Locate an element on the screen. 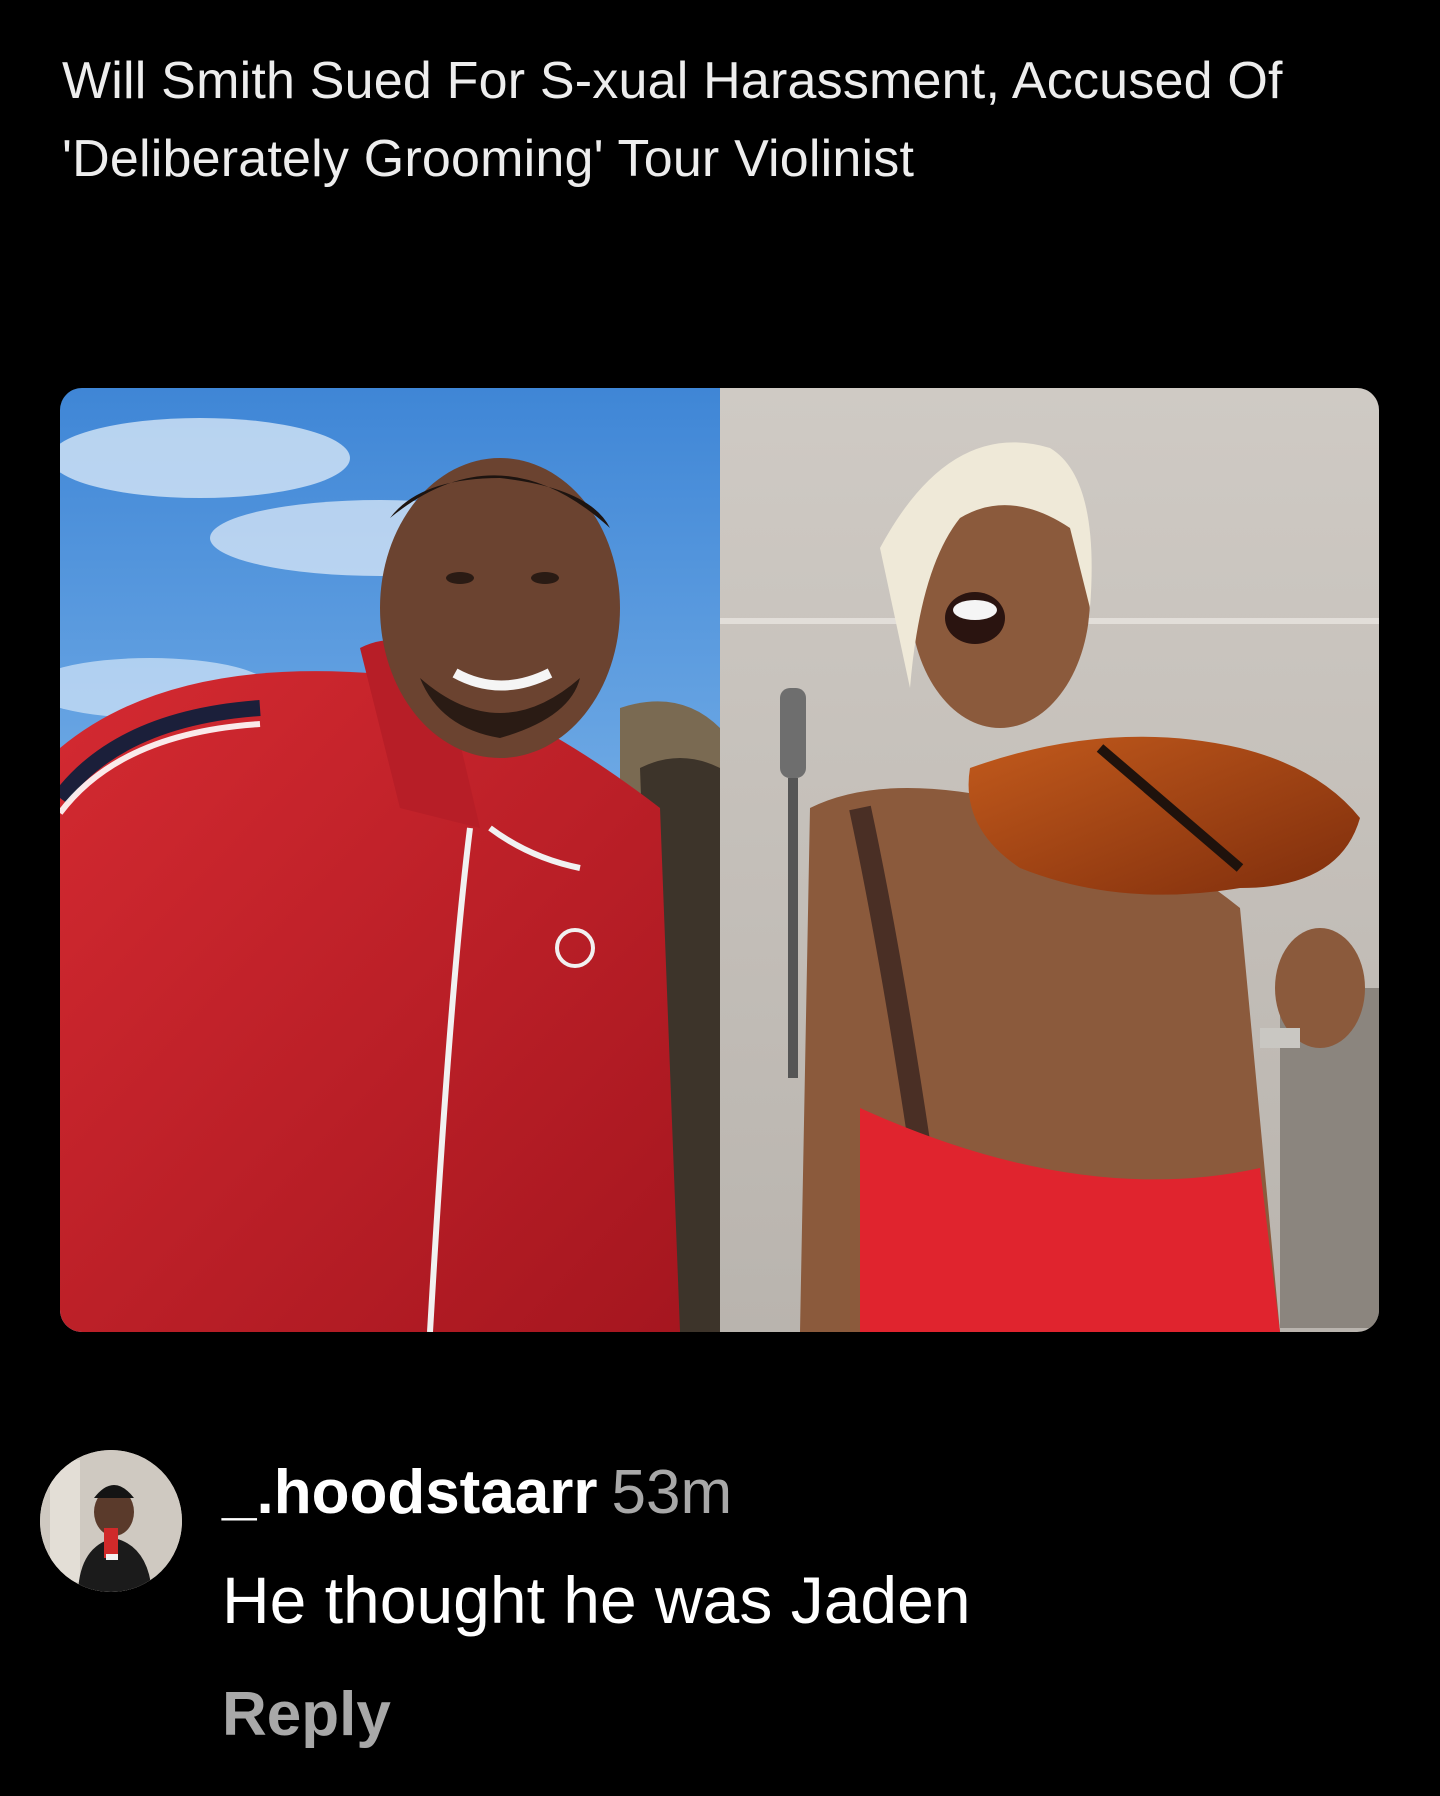  comment-text: He thought he was Jaden is located at coordinates (596, 1600).